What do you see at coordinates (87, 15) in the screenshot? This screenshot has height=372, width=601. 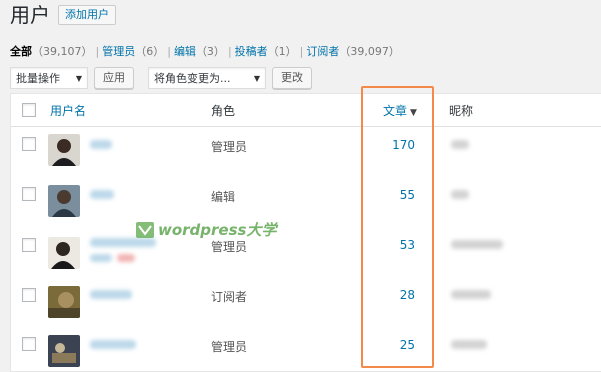 I see `add-user-button: 添加用户` at bounding box center [87, 15].